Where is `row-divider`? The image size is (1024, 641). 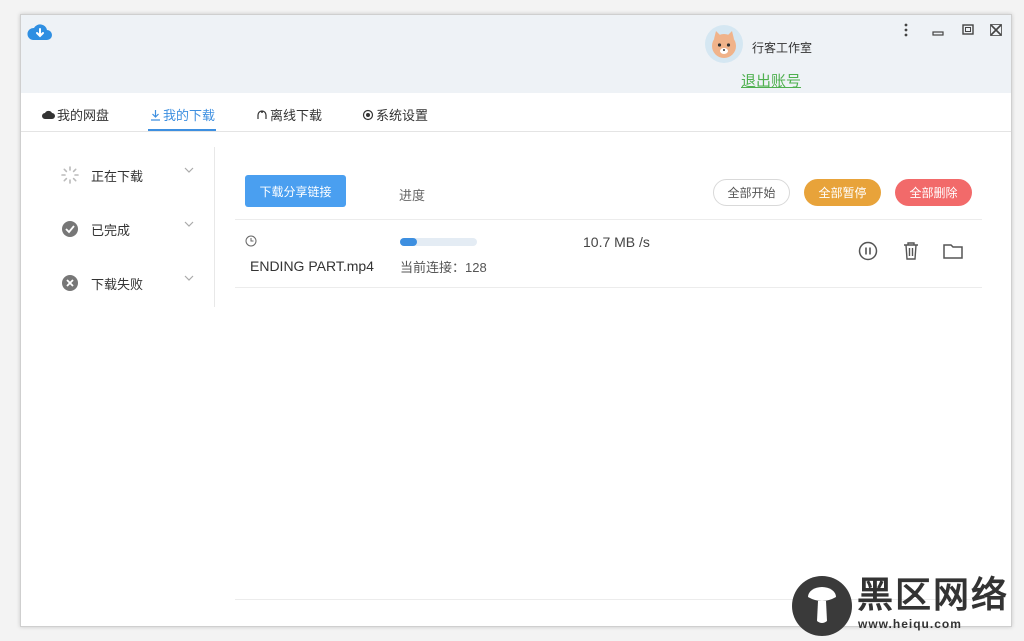 row-divider is located at coordinates (608, 287).